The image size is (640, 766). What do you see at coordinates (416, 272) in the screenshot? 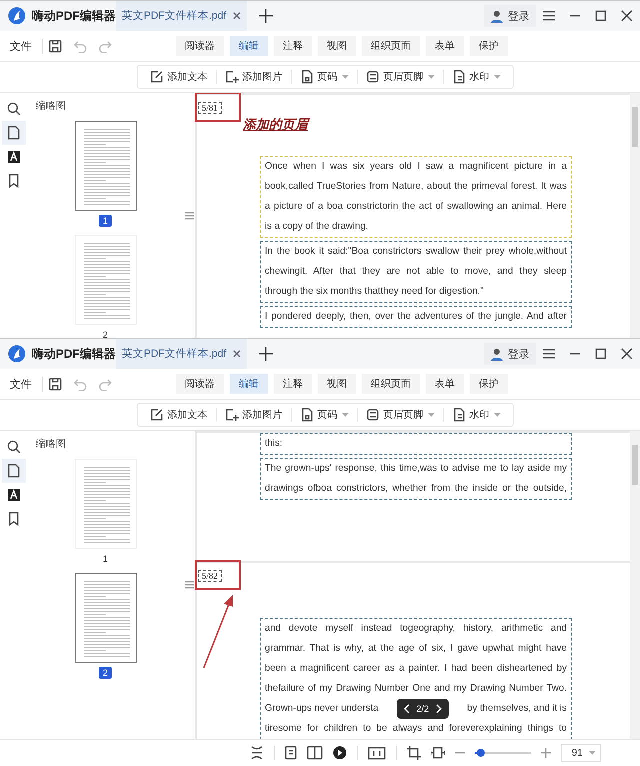
I see `text-block: In the book it said:"Boa constrictors swallow their prey whole,without chewingit. After that they are not able to move, and they sleep through the six months thatthey need for digestion."` at bounding box center [416, 272].